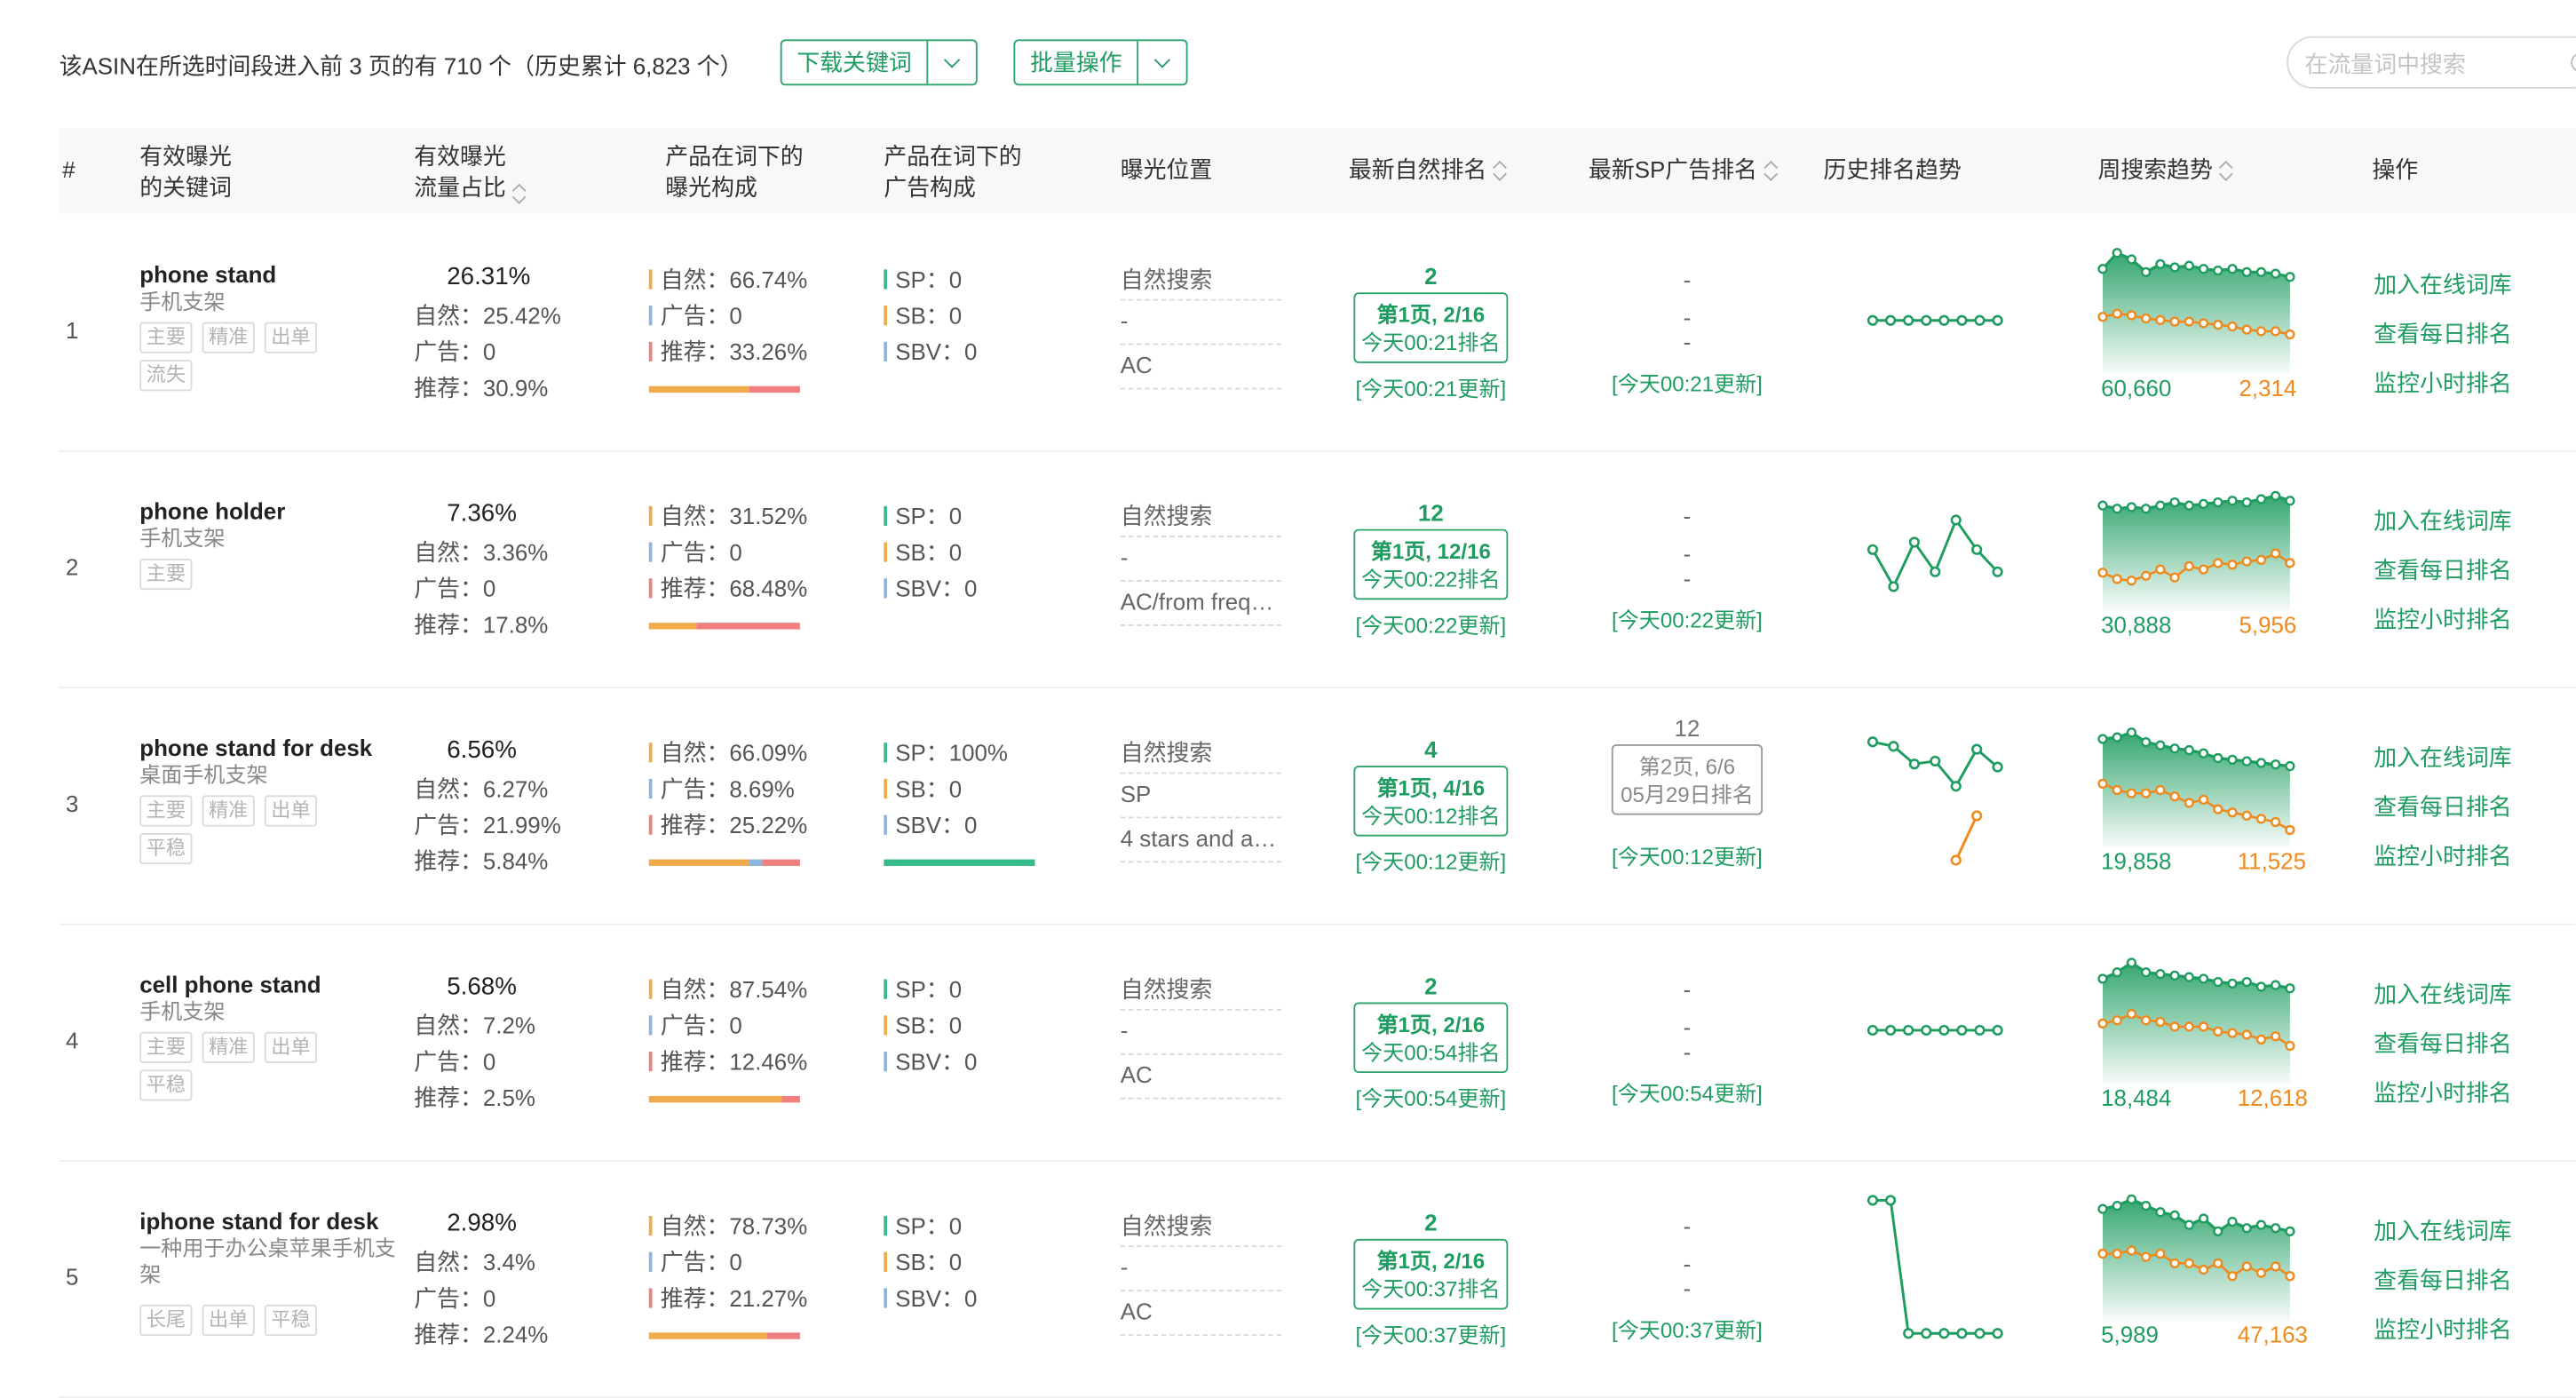 This screenshot has height=1398, width=2576. I want to click on col-share-label: 有效曝光 流量占比, so click(460, 172).